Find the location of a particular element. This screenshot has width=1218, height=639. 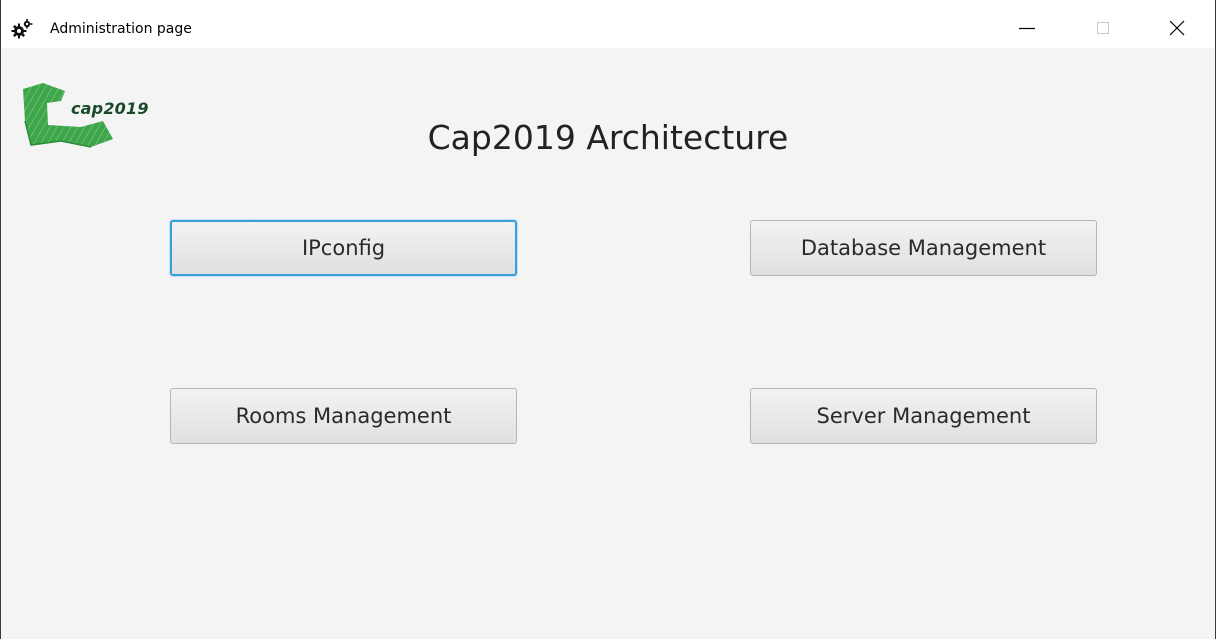

maximize-icon is located at coordinates (1103, 28).